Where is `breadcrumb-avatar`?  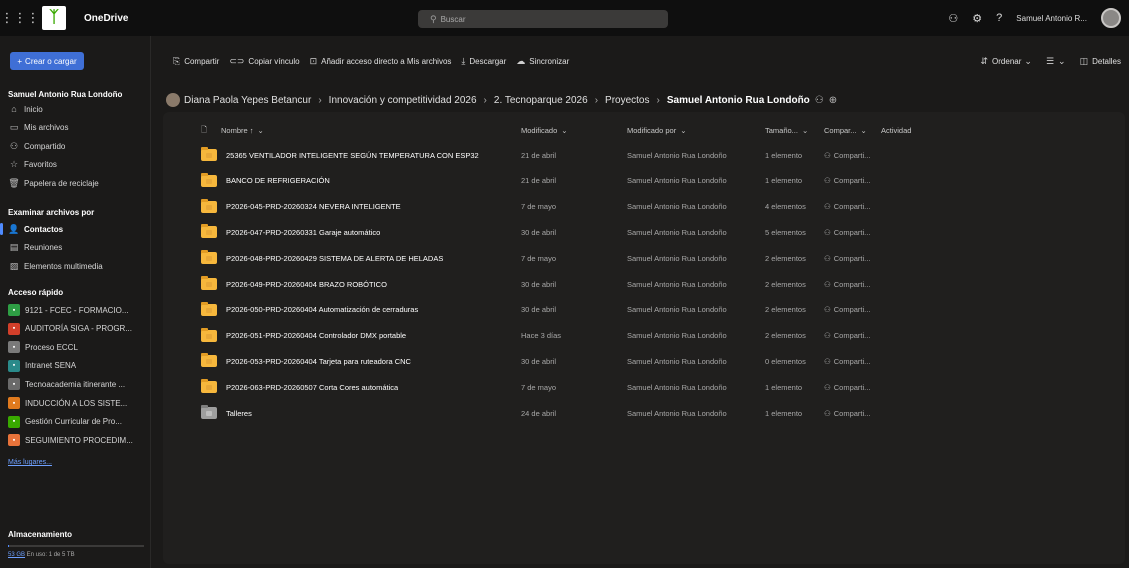
breadcrumb-avatar is located at coordinates (173, 100).